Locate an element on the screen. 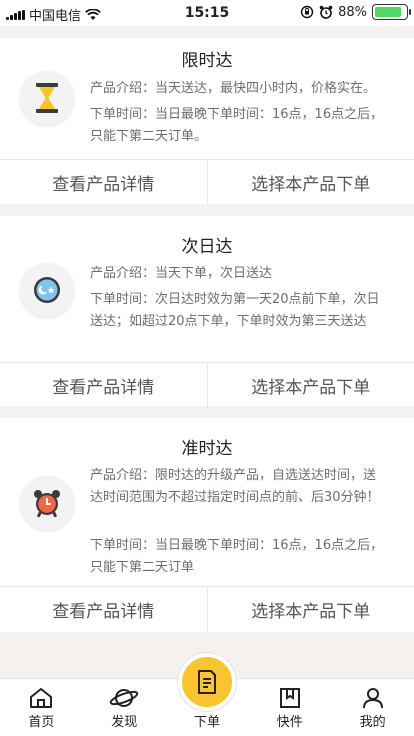 This screenshot has width=414, height=736. tab-home: 首页 is located at coordinates (41, 707).